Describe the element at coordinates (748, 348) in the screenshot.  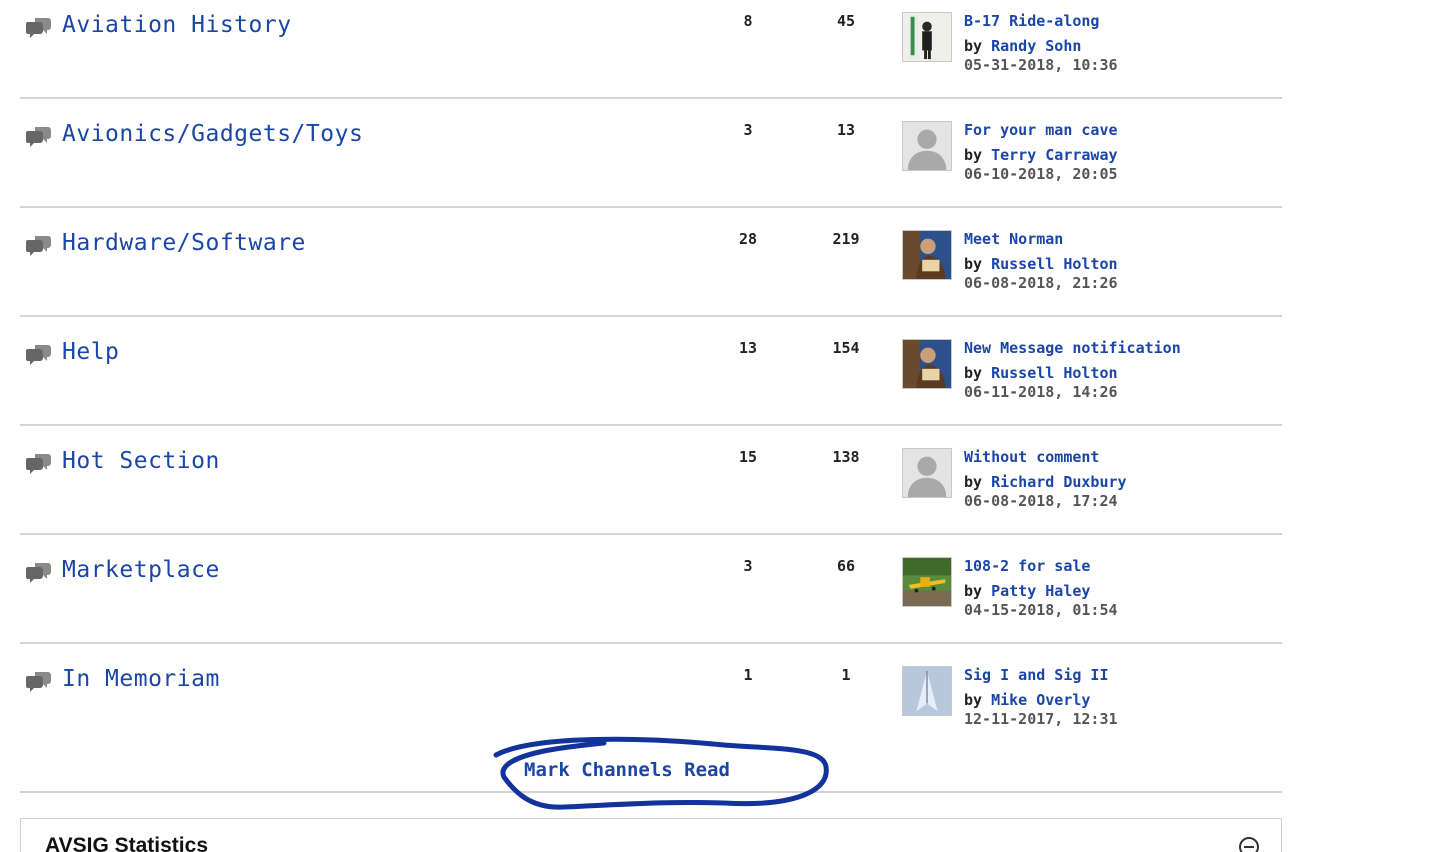
I see `topics-count: 13` at that location.